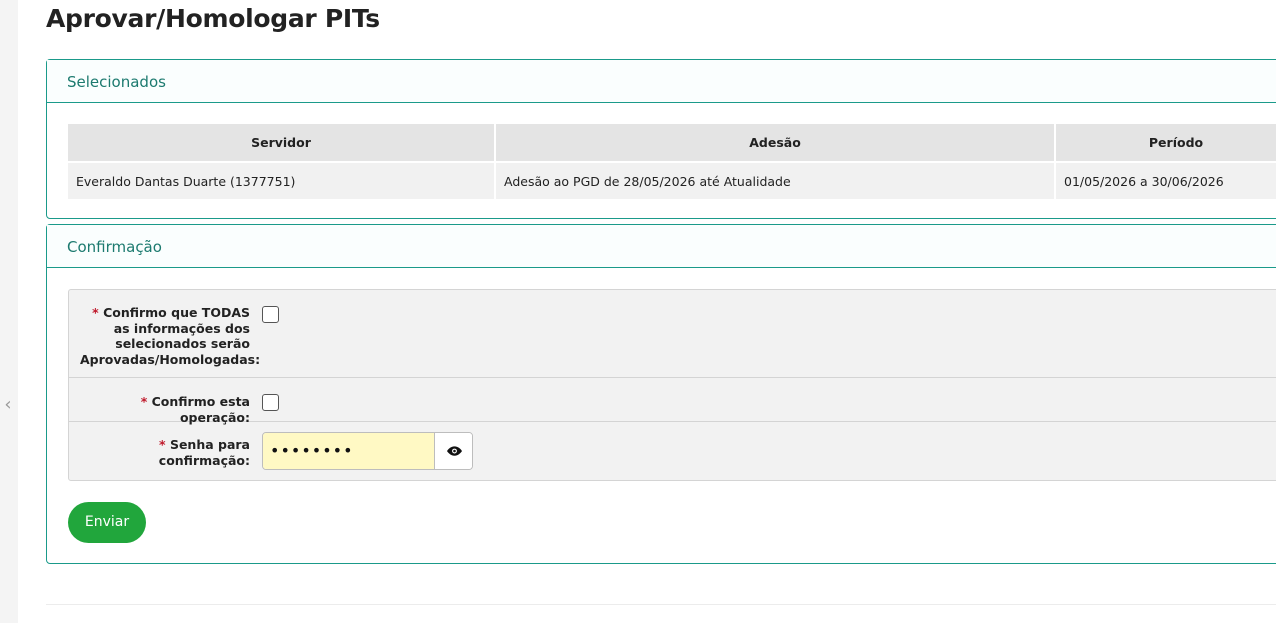 This screenshot has width=1276, height=623. I want to click on form-row-confirm-operation: * Confirmo esta operação:, so click(672, 401).